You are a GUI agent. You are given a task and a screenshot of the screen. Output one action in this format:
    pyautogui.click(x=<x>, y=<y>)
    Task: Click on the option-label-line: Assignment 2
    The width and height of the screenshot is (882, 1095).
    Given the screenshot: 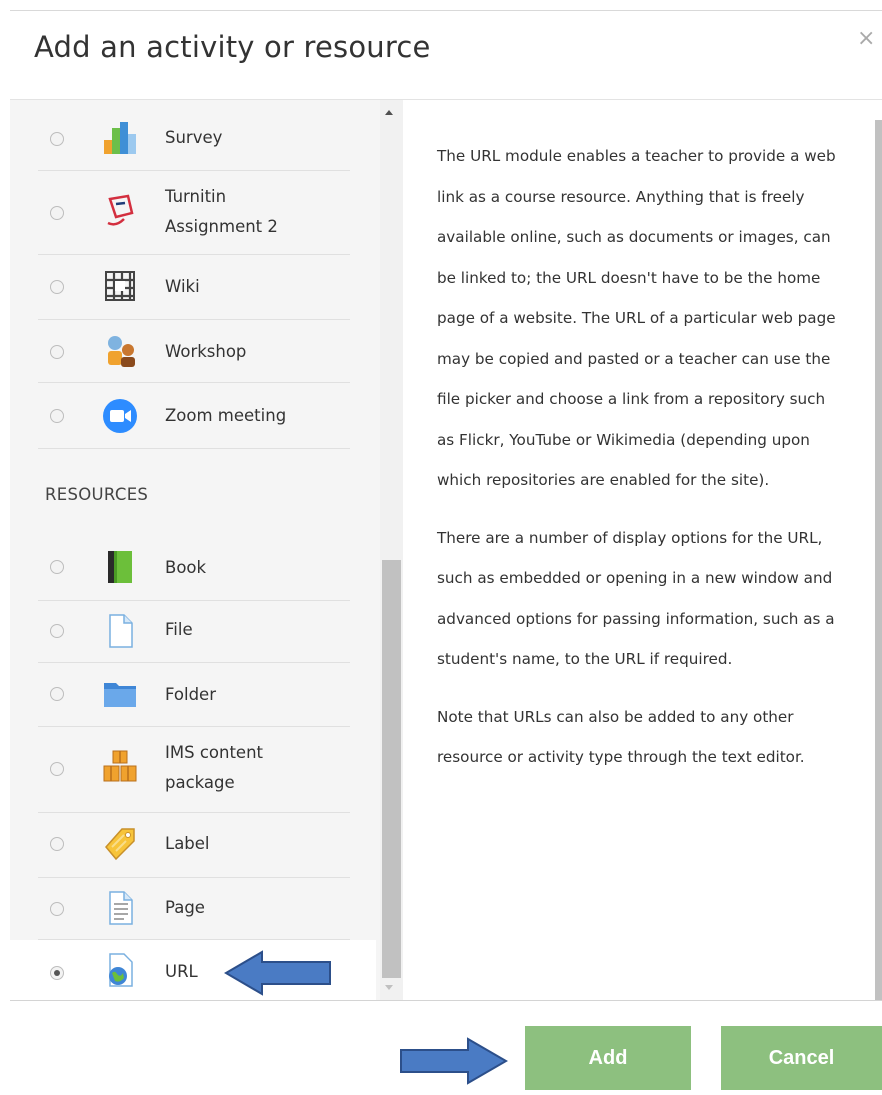 What is the action you would take?
    pyautogui.click(x=221, y=226)
    